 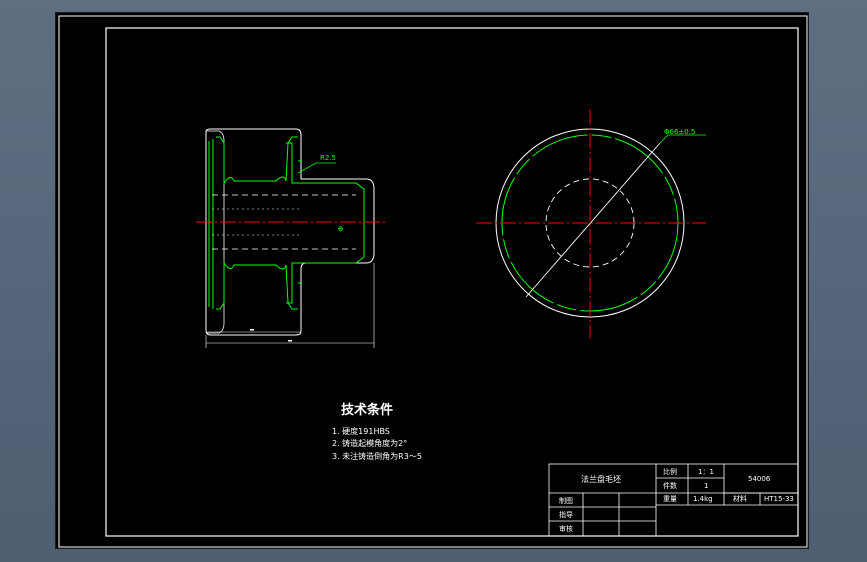 I want to click on flange-outline, so click(x=290, y=232).